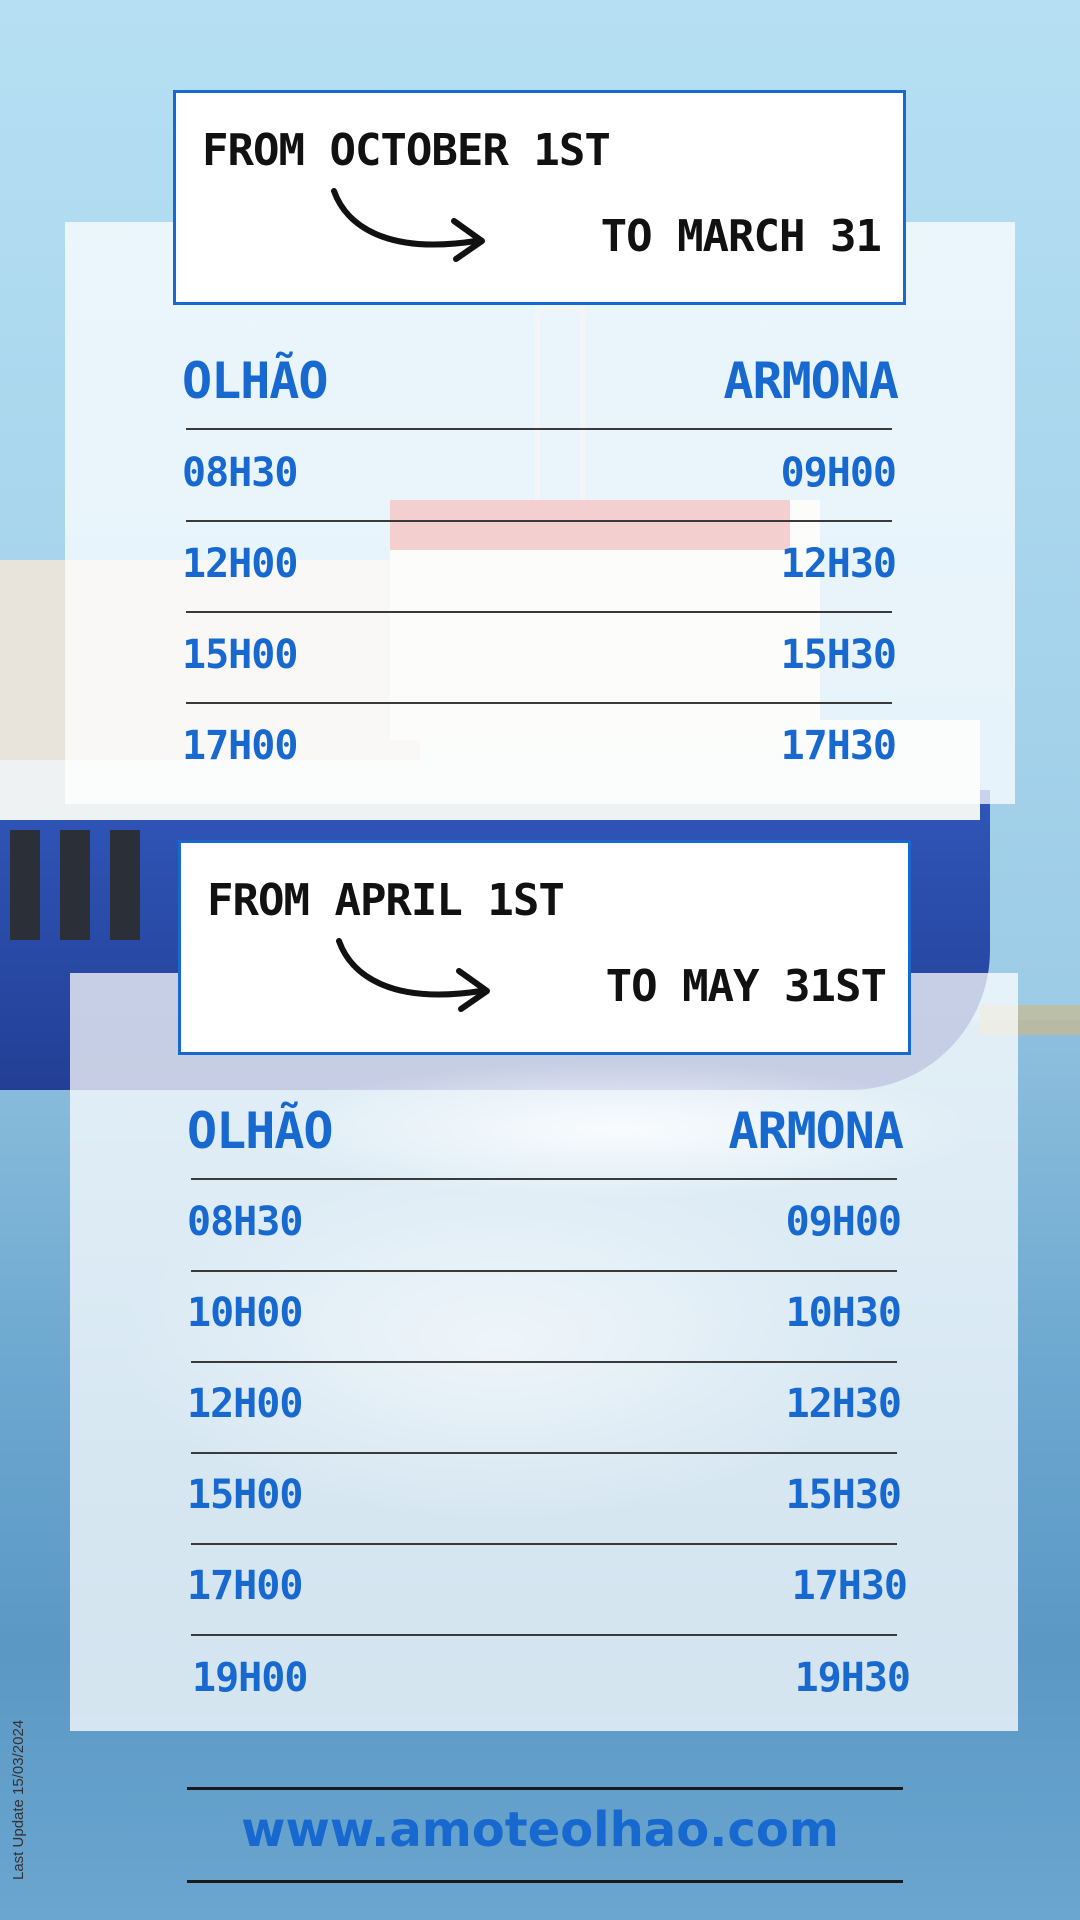  What do you see at coordinates (386, 900) in the screenshot?
I see `date-from: FROM APRIL 1ST` at bounding box center [386, 900].